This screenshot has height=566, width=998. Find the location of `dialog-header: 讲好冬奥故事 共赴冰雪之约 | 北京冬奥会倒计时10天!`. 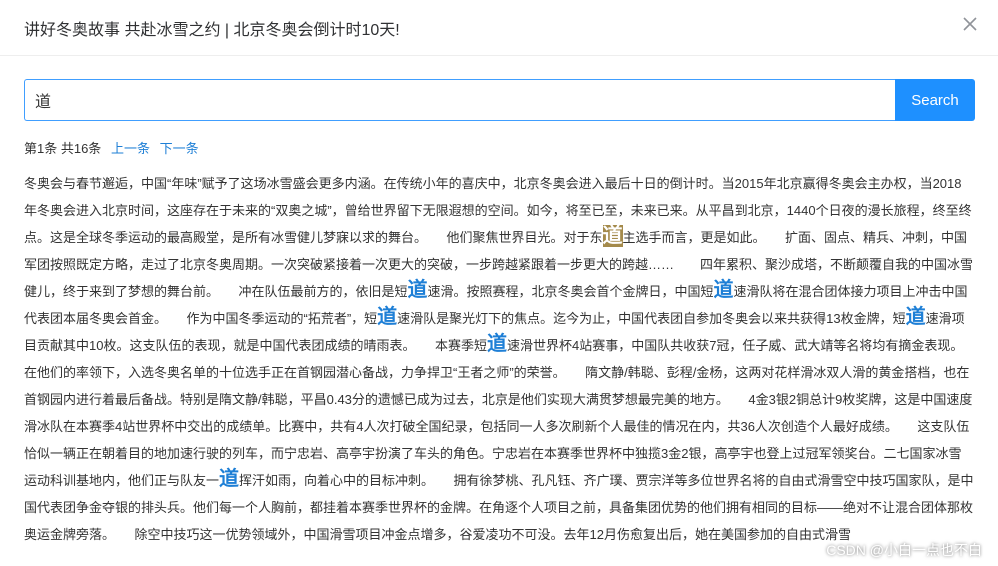

dialog-header: 讲好冬奥故事 共赴冰雪之约 | 北京冬奥会倒计时10天! is located at coordinates (499, 28).